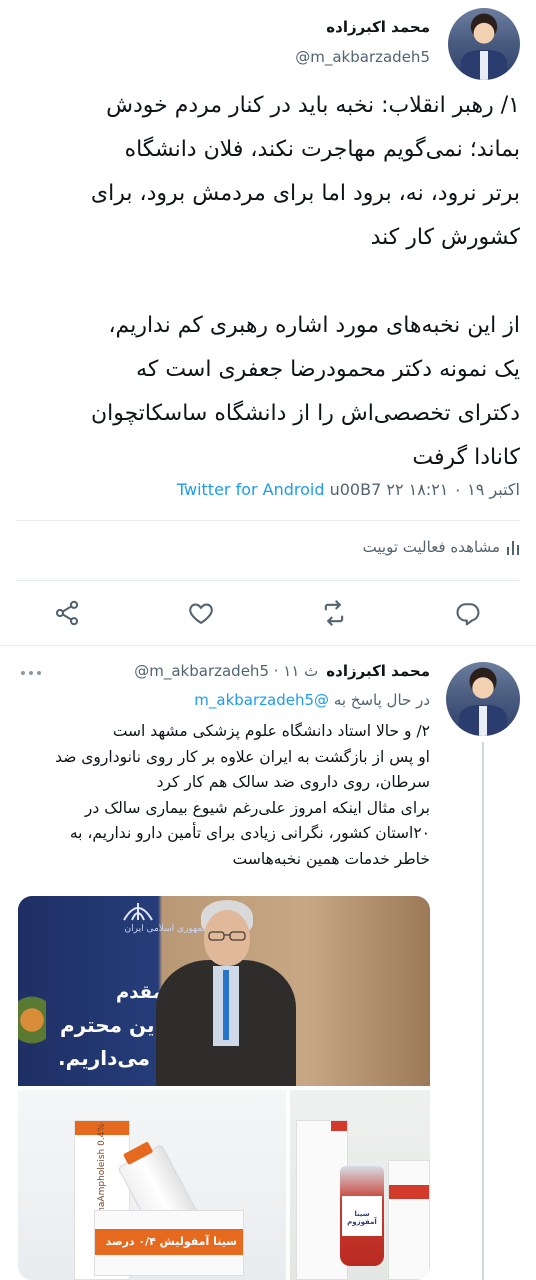 Image resolution: width=536 pixels, height=1280 pixels. I want to click on product-label: سینا آمفولیش ۰/۴ درصد, so click(171, 1241).